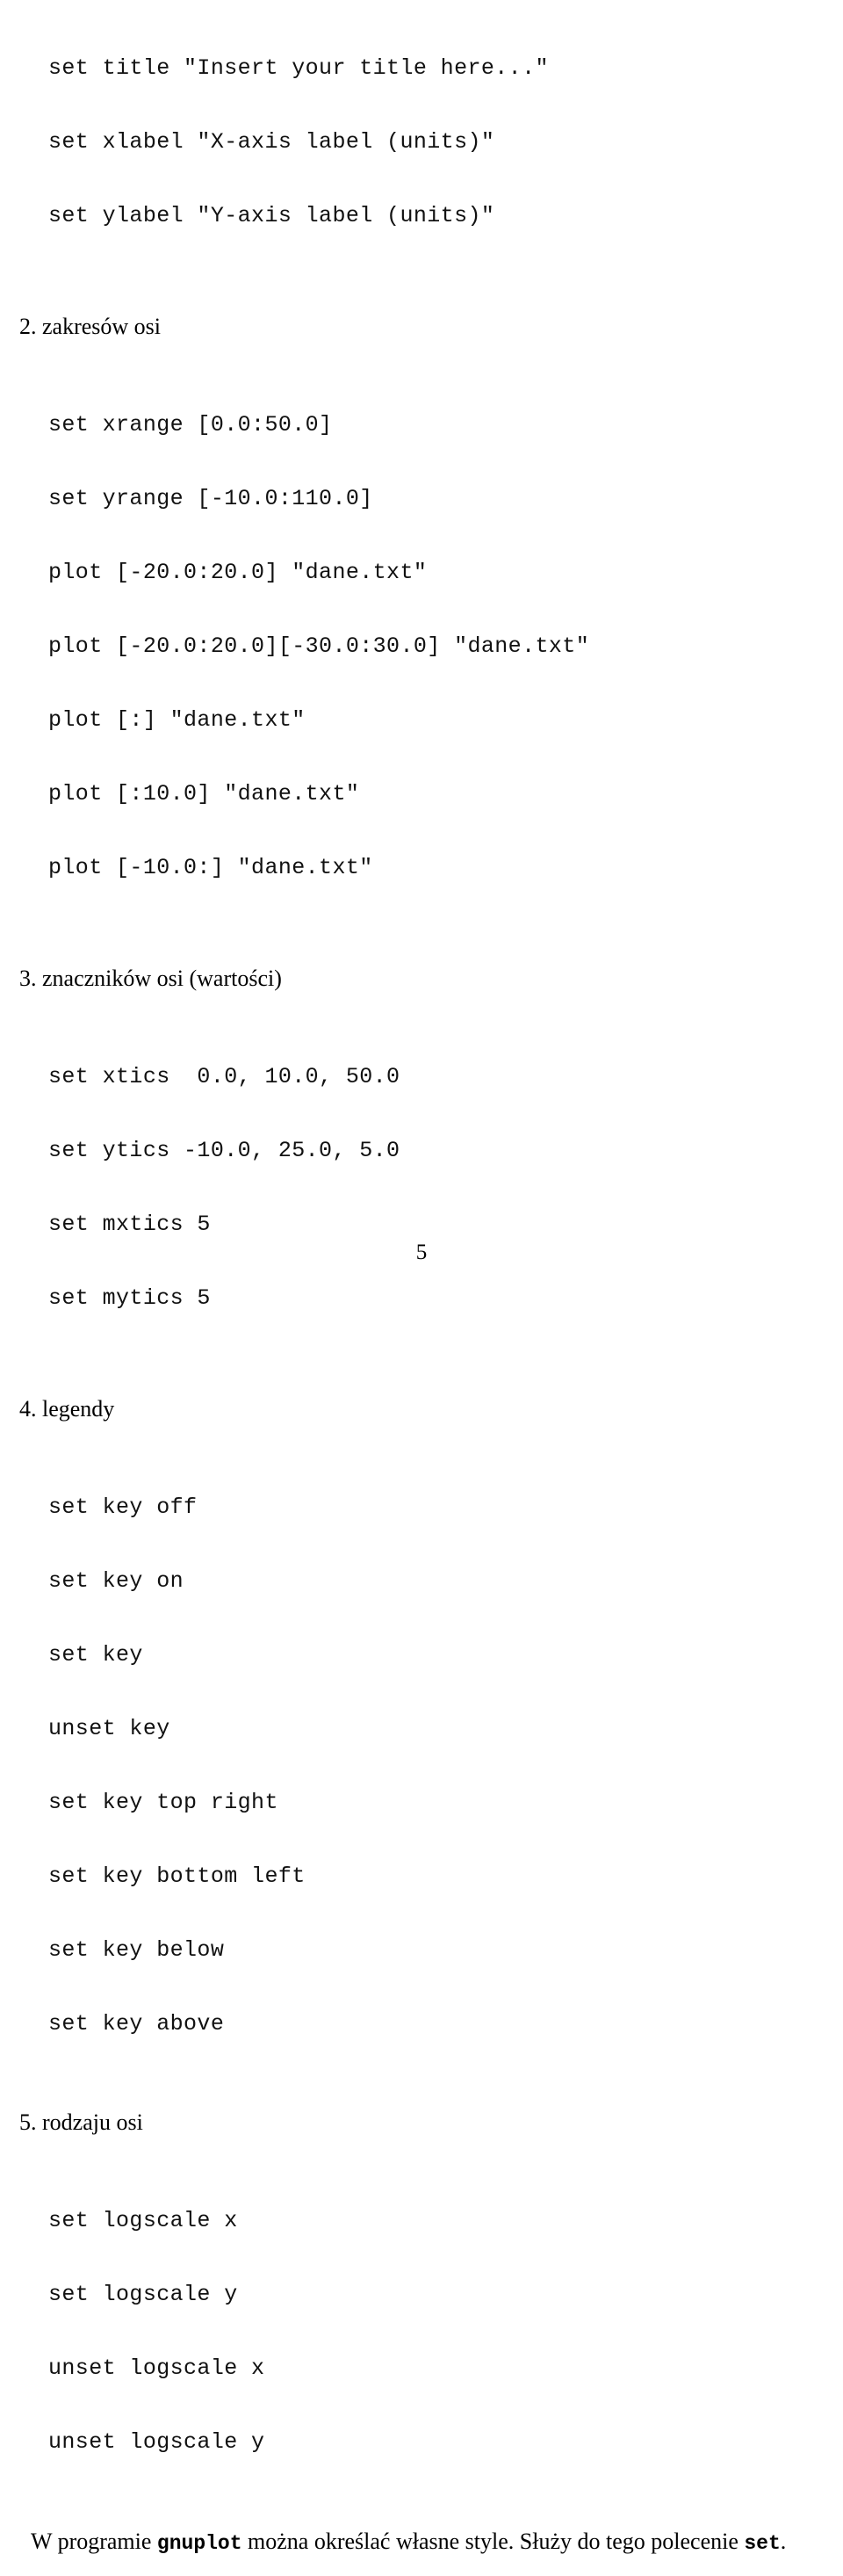 This screenshot has width=843, height=2576. Describe the element at coordinates (784, 2541) in the screenshot. I see `paragraph-text: .` at that location.